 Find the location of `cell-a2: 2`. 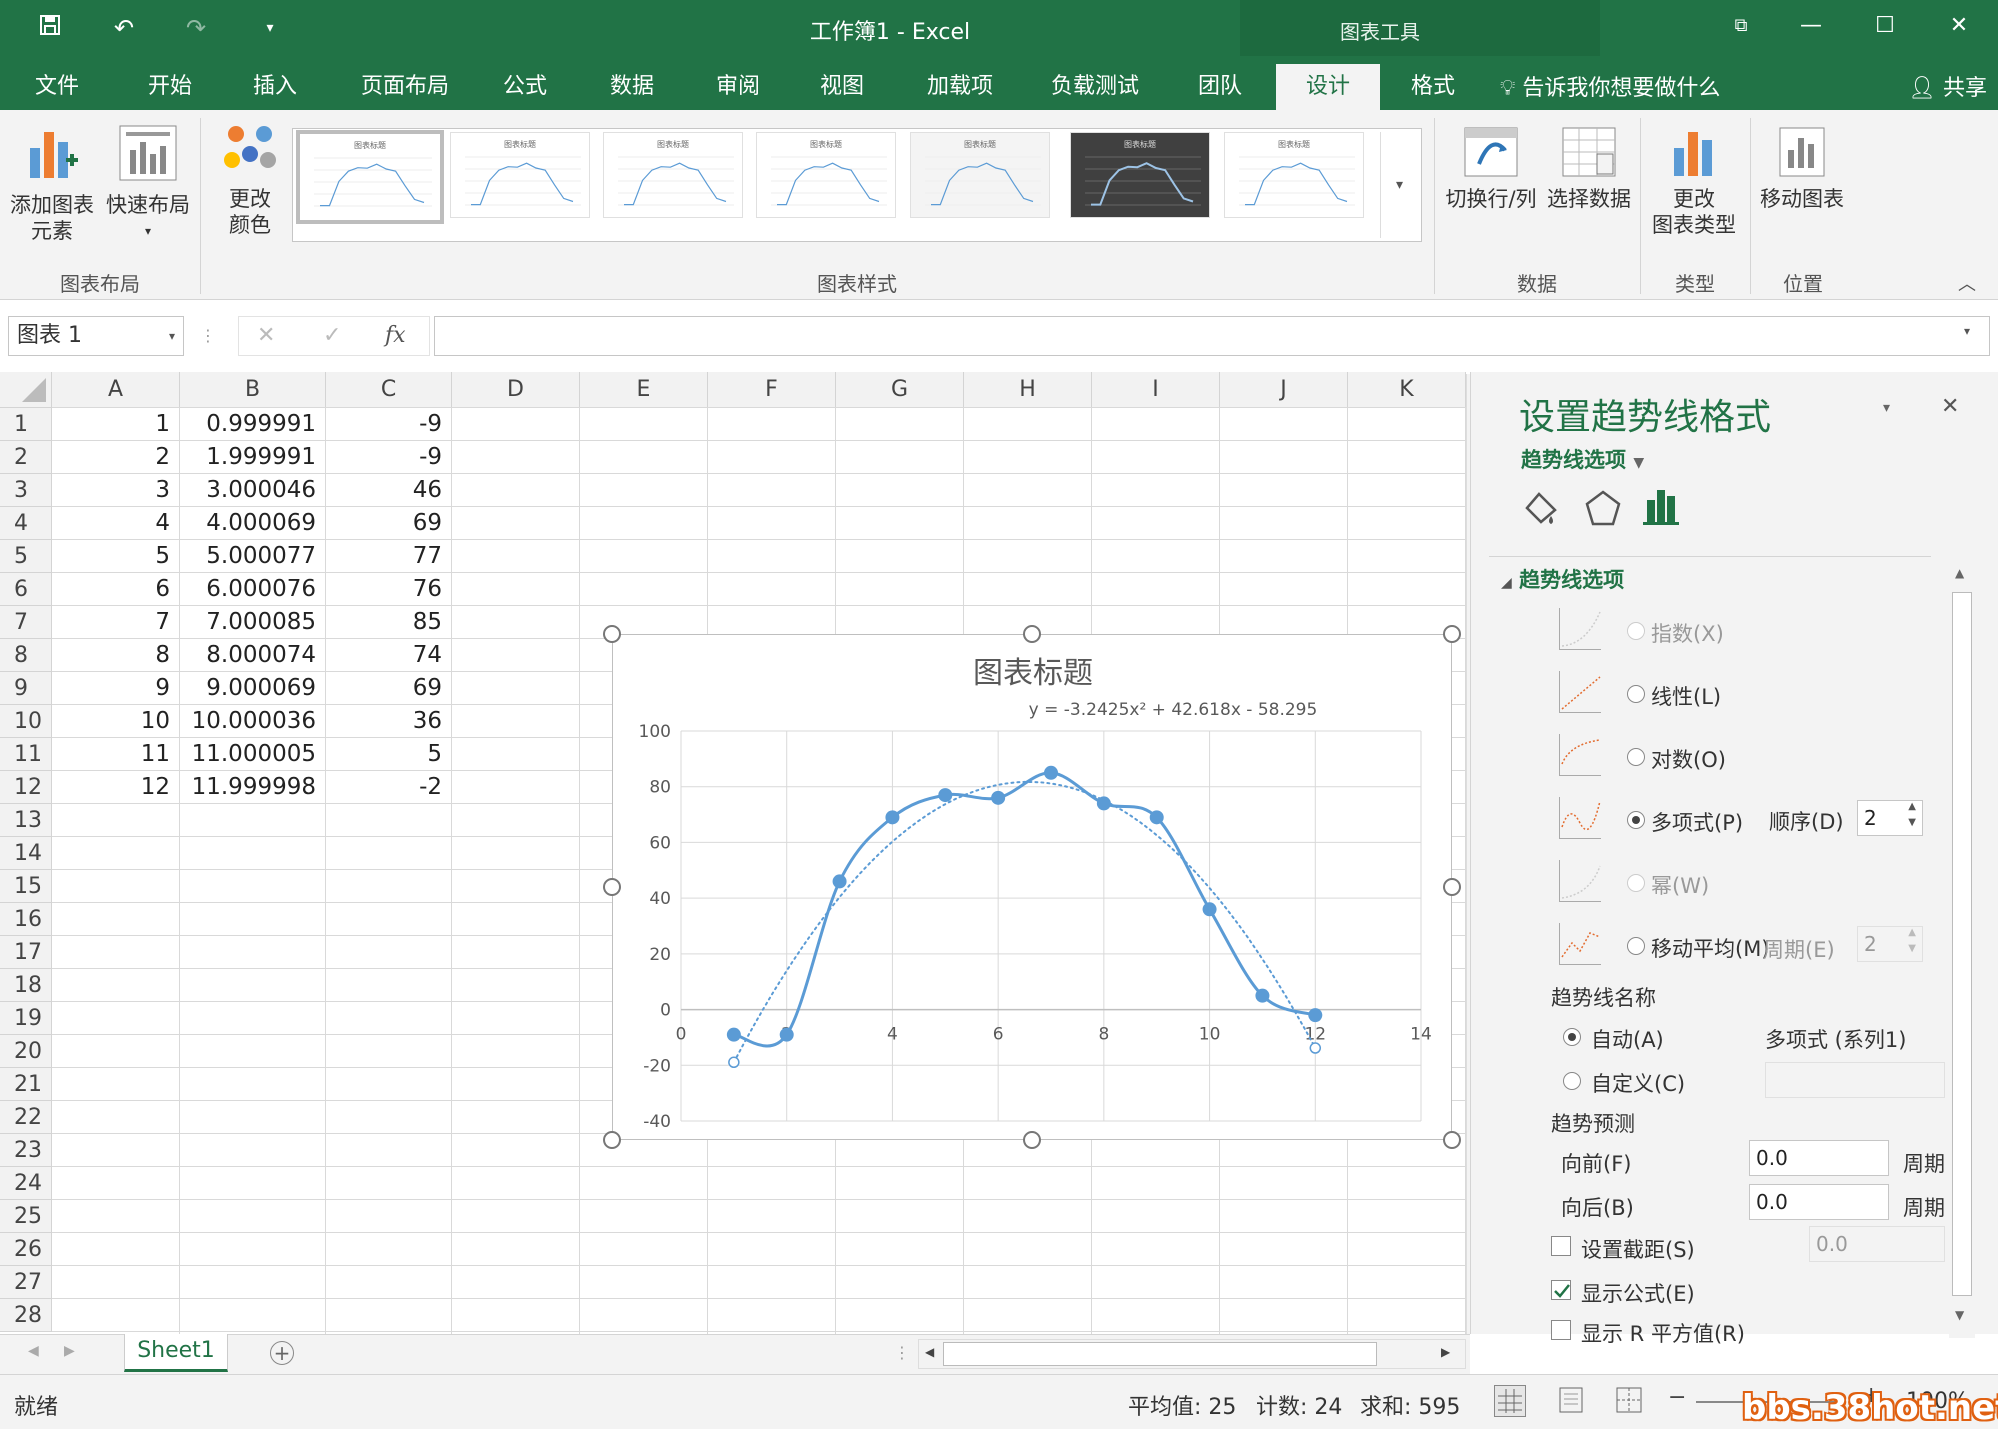

cell-a2: 2 is located at coordinates (116, 457).